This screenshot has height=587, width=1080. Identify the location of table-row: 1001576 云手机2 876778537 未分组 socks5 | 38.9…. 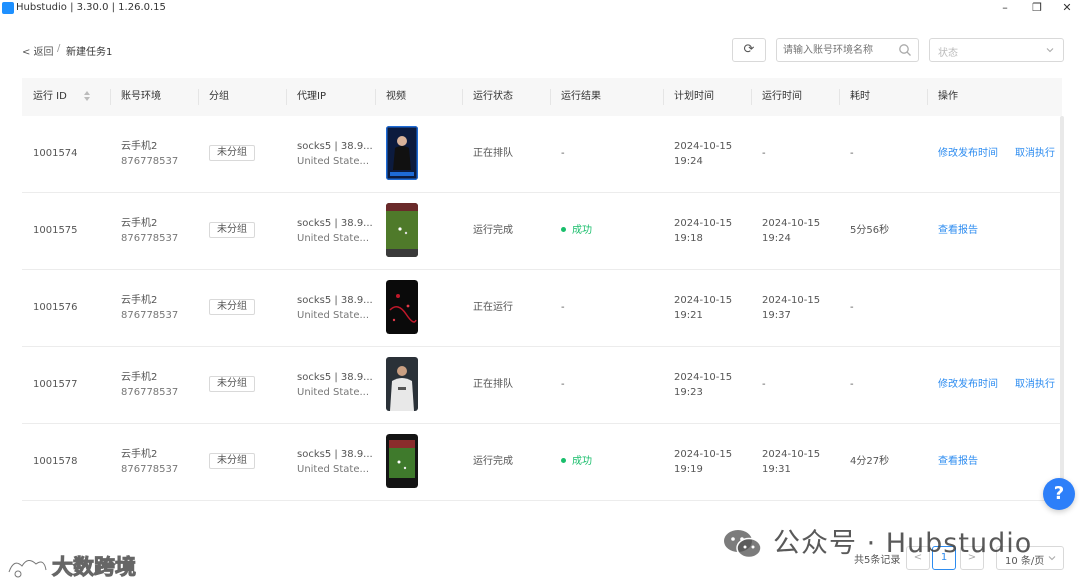
(542, 308).